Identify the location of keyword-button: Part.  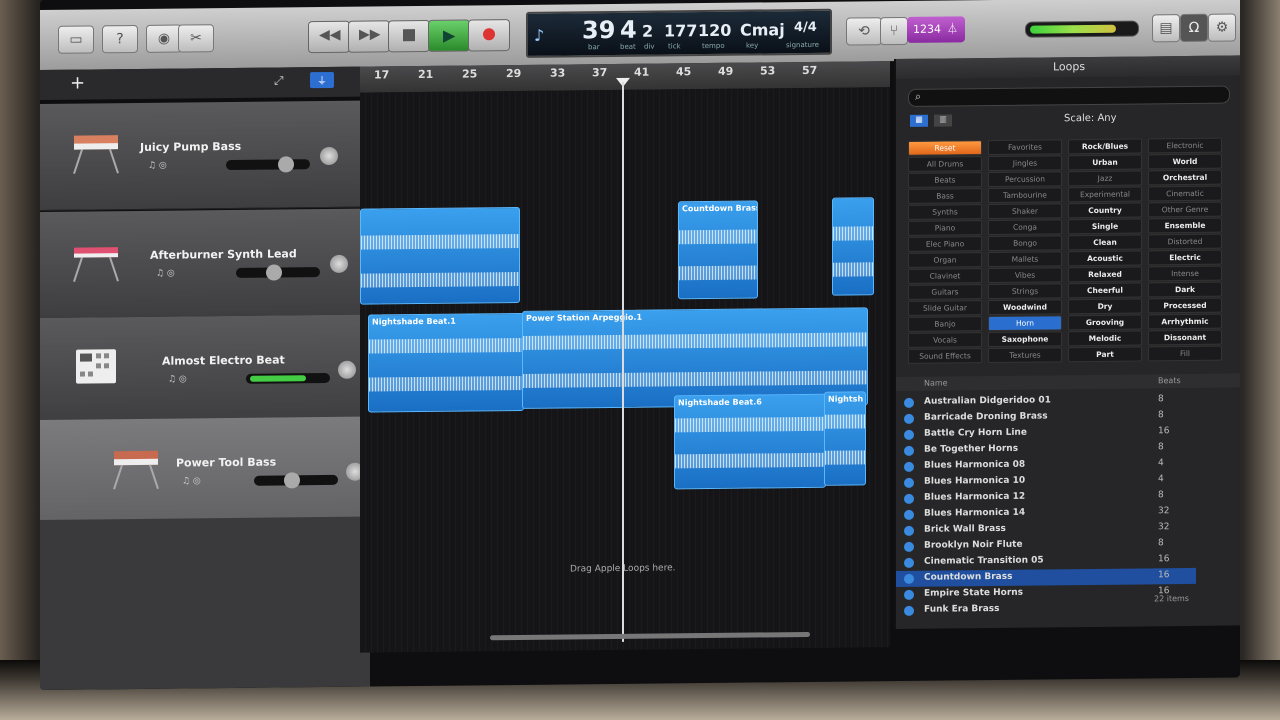
(1105, 354).